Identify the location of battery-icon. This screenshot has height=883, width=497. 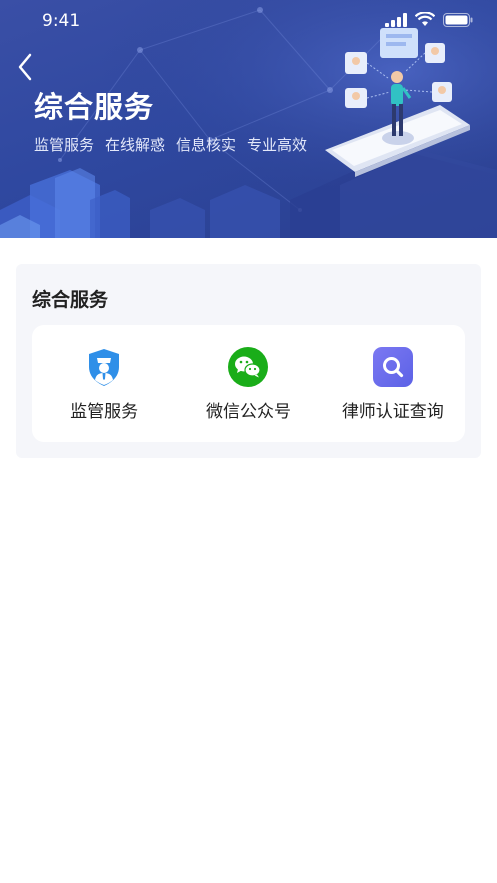
(458, 19).